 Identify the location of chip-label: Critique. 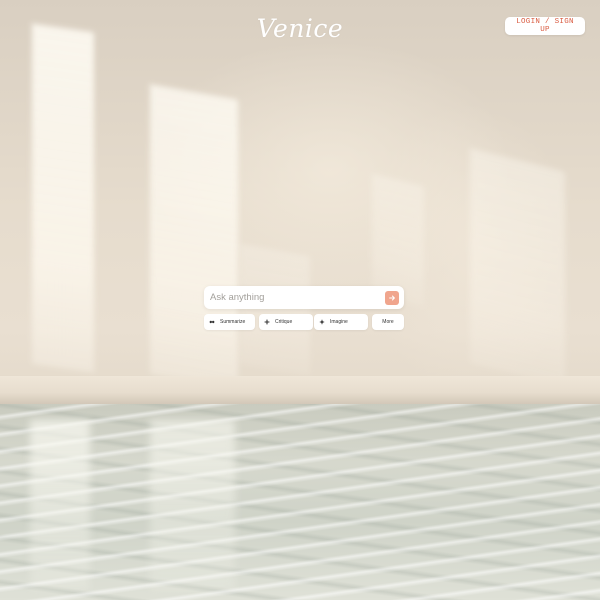
(284, 322).